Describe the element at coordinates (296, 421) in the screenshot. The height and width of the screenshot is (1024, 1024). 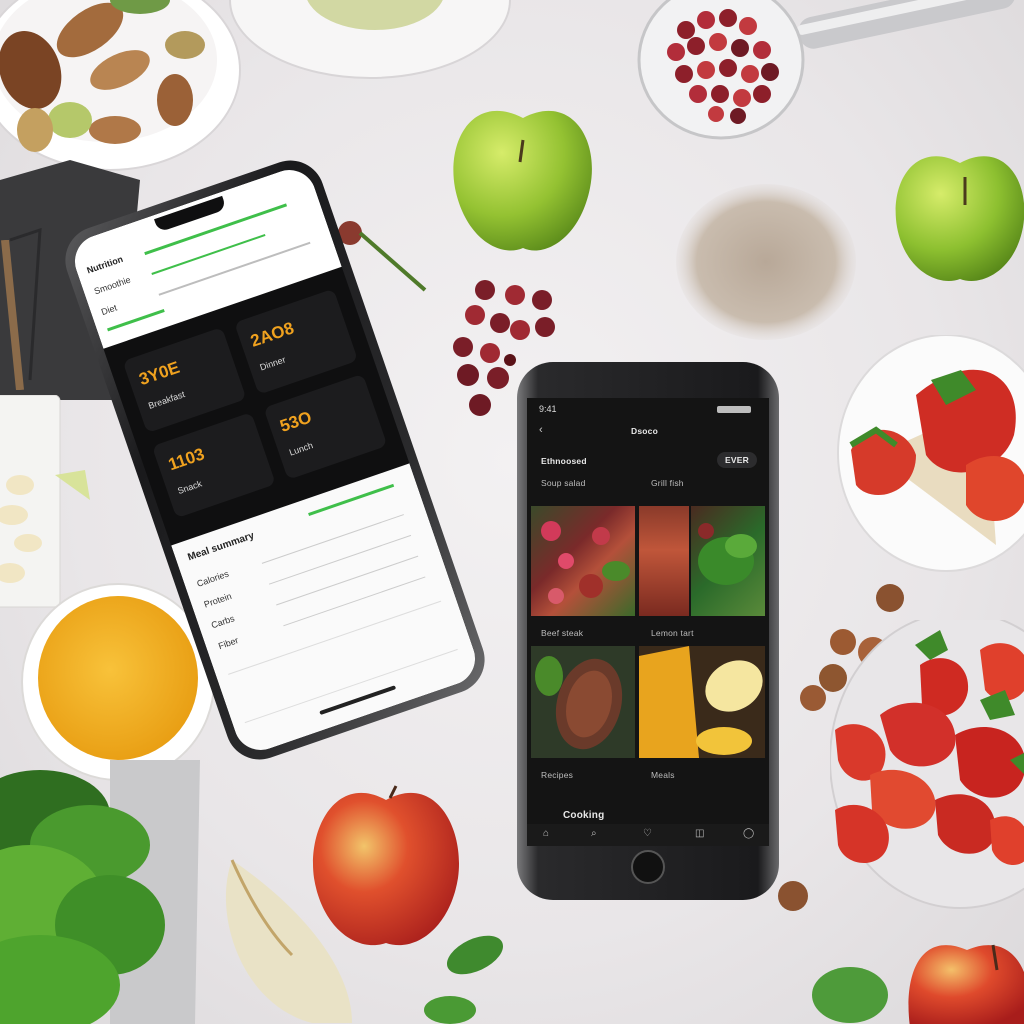
I see `stat-value: 53O` at that location.